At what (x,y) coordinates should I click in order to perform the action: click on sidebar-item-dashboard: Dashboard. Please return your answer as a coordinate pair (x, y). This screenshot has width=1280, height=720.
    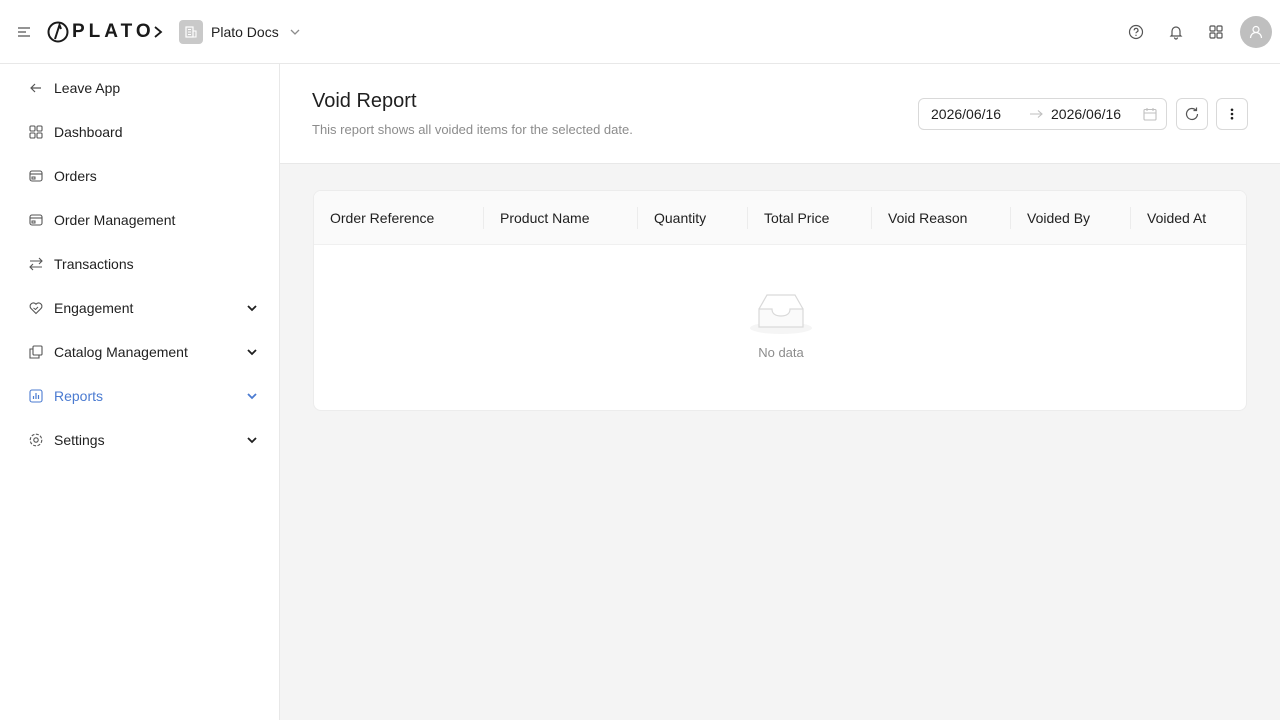
    Looking at the image, I should click on (144, 132).